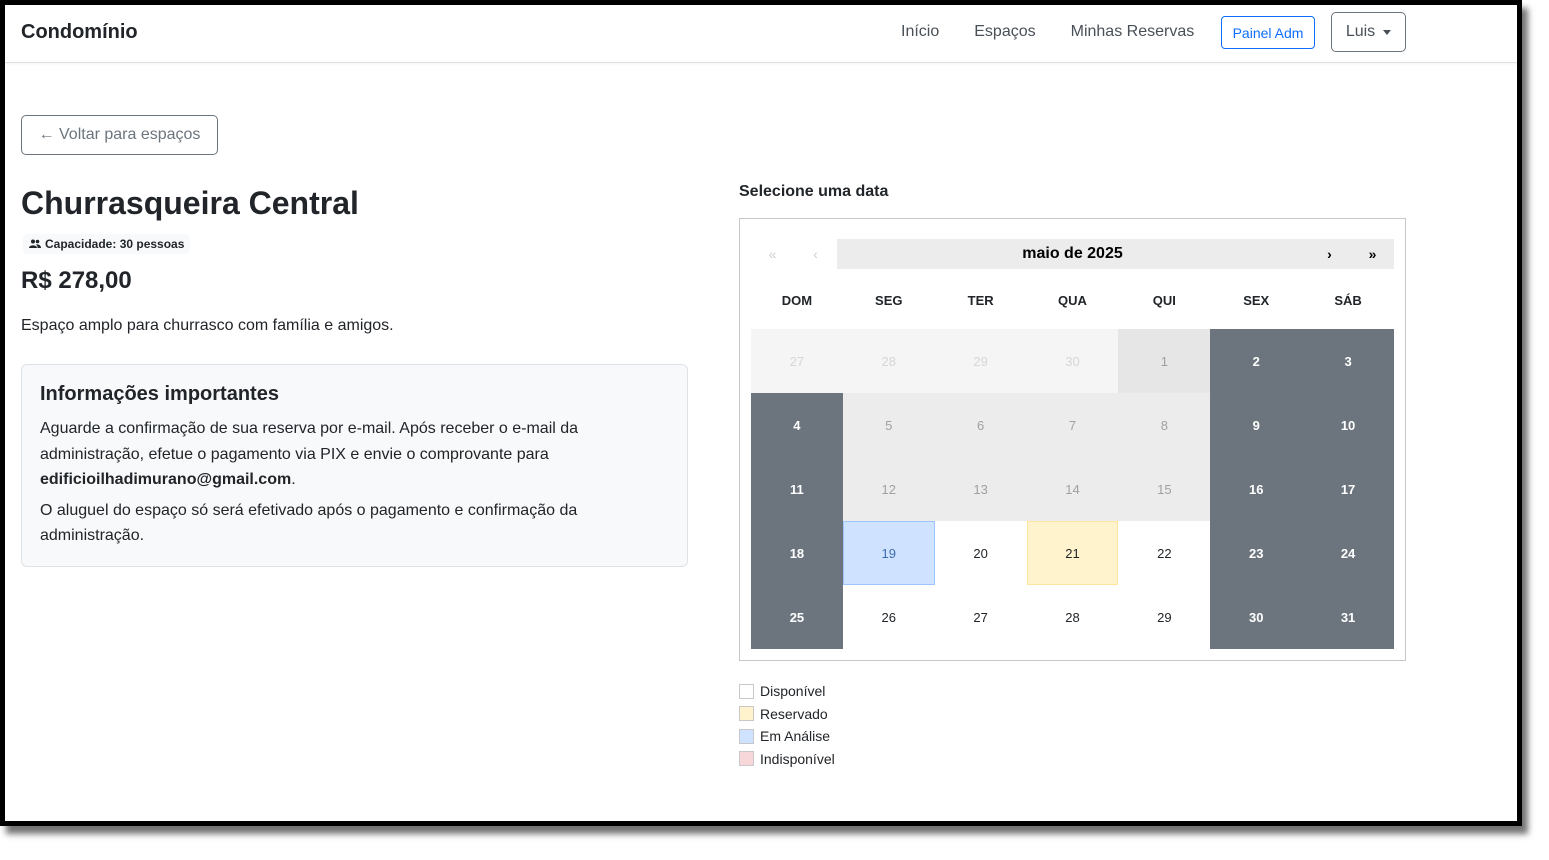 The width and height of the screenshot is (1549, 860). Describe the element at coordinates (1348, 553) in the screenshot. I see `calendar-day: 24` at that location.